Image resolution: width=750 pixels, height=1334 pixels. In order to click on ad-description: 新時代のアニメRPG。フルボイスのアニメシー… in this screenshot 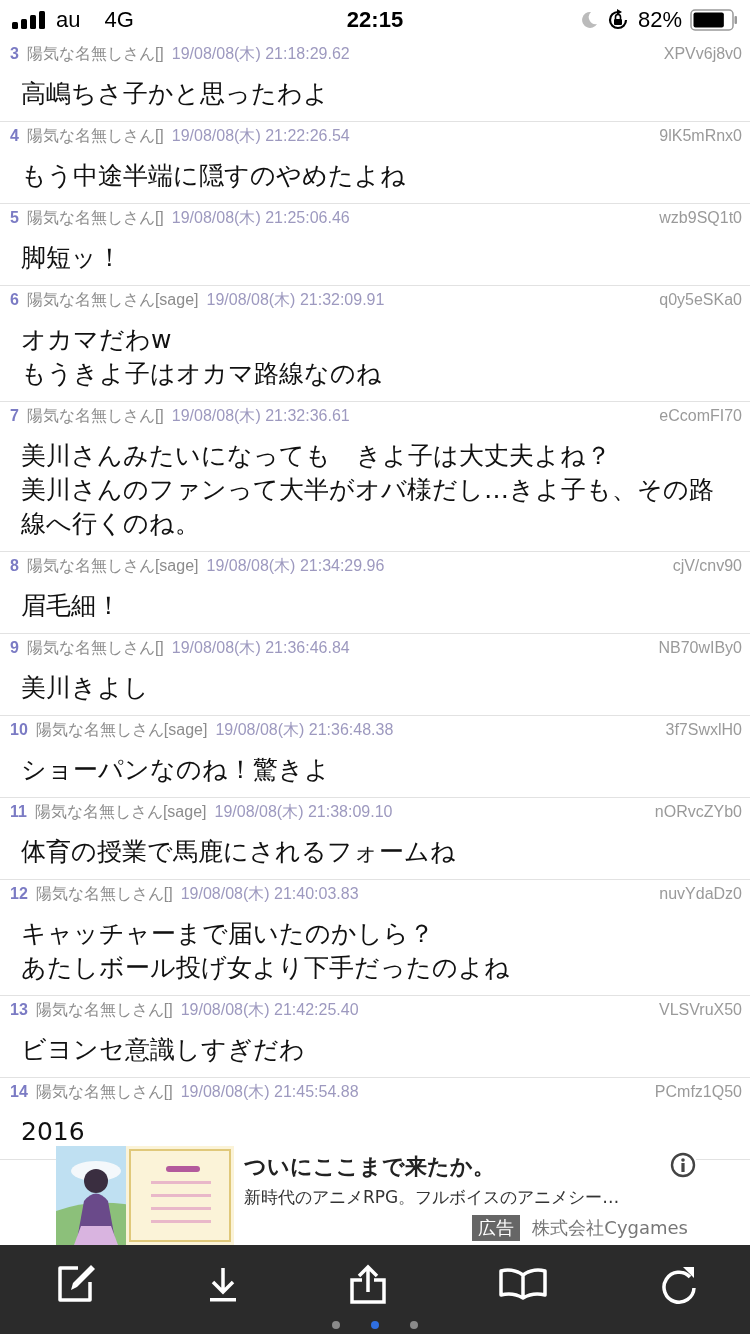, I will do `click(432, 1197)`.